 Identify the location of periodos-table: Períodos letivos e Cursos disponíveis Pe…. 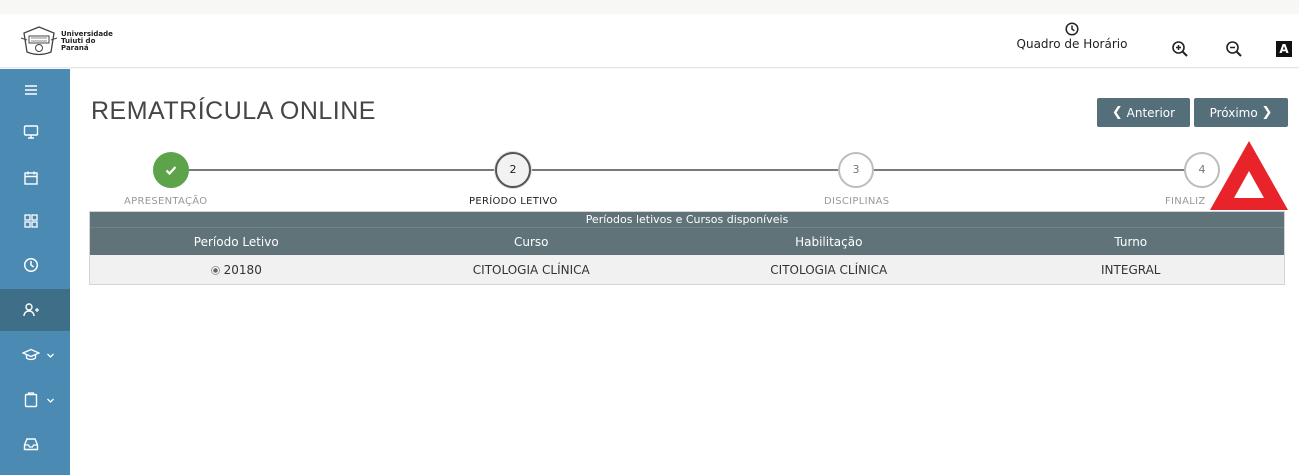
(687, 248).